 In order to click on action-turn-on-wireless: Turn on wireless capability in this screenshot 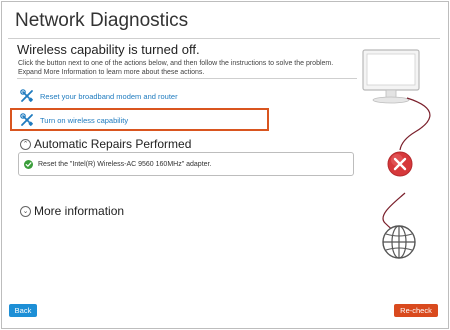, I will do `click(74, 120)`.